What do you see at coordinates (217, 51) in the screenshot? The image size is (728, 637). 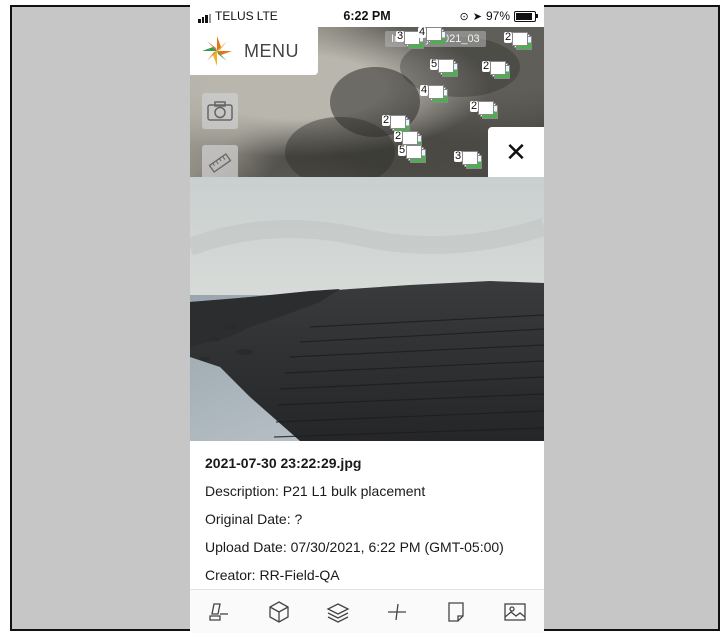 I see `app-logo-icon` at bounding box center [217, 51].